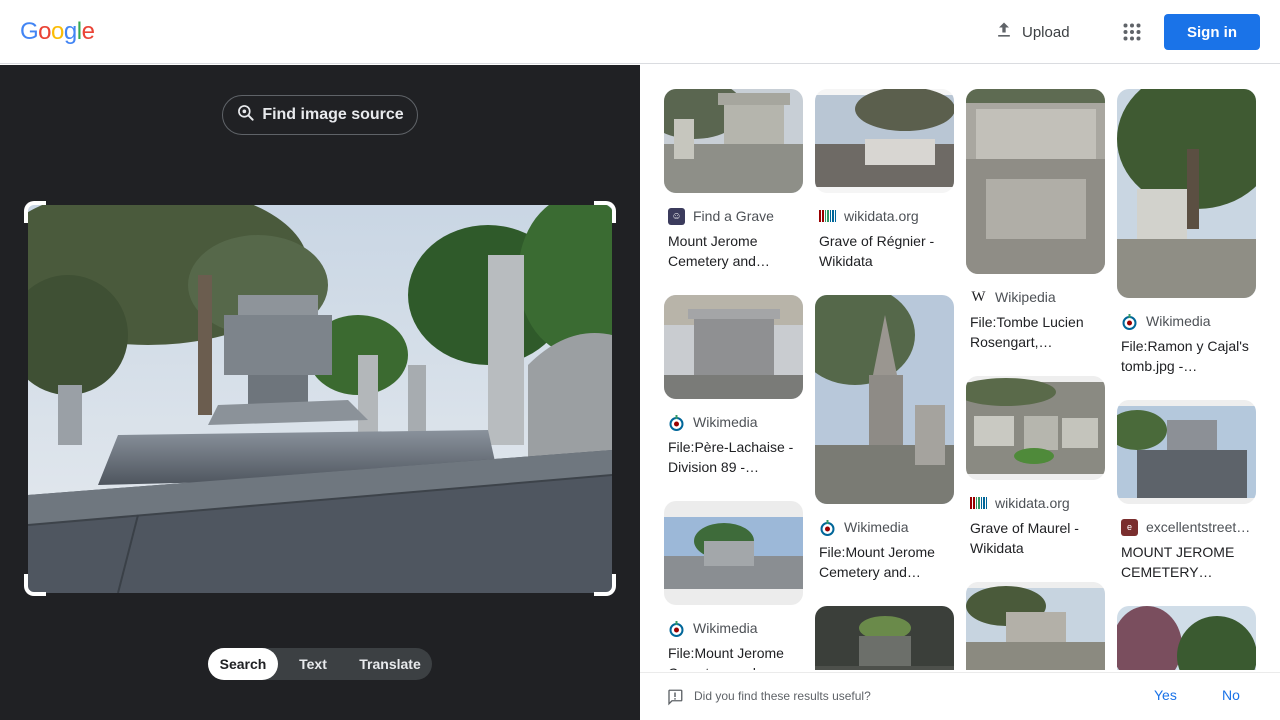  I want to click on result-card: wikidata.org Grave of Régnier - Wikidata, so click(884, 180).